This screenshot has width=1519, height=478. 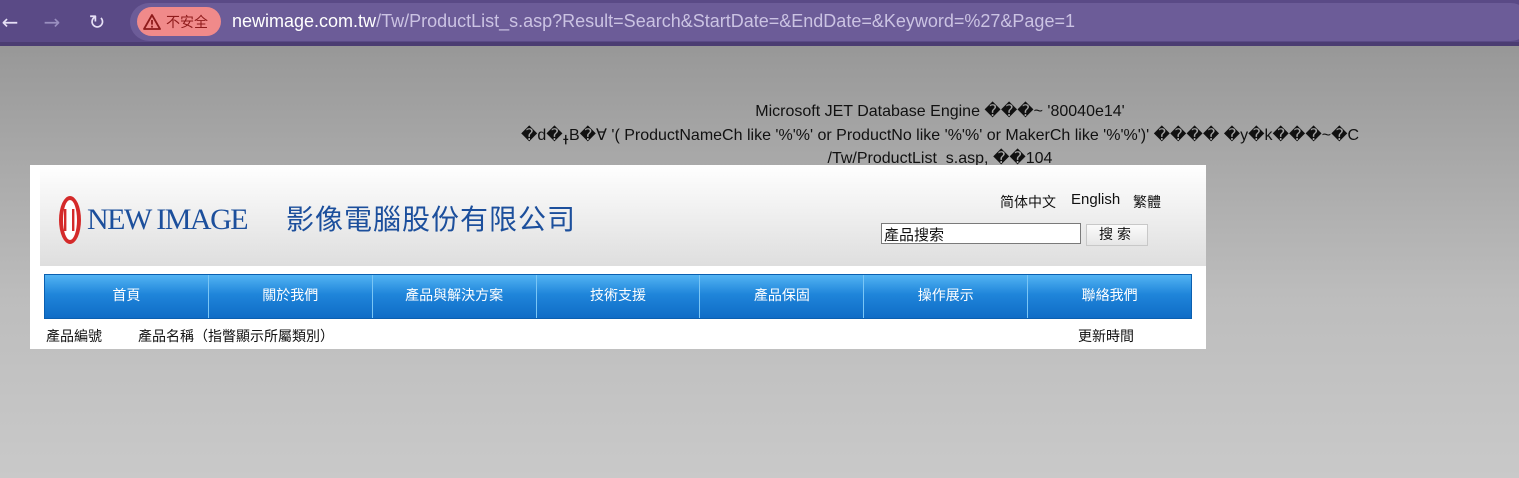 I want to click on menu-item-about: 關於我們, so click(x=291, y=296).